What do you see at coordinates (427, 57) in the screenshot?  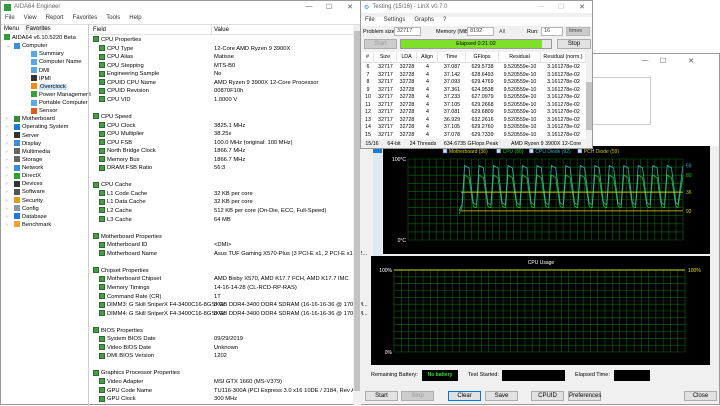 I see `column-header: Align` at bounding box center [427, 57].